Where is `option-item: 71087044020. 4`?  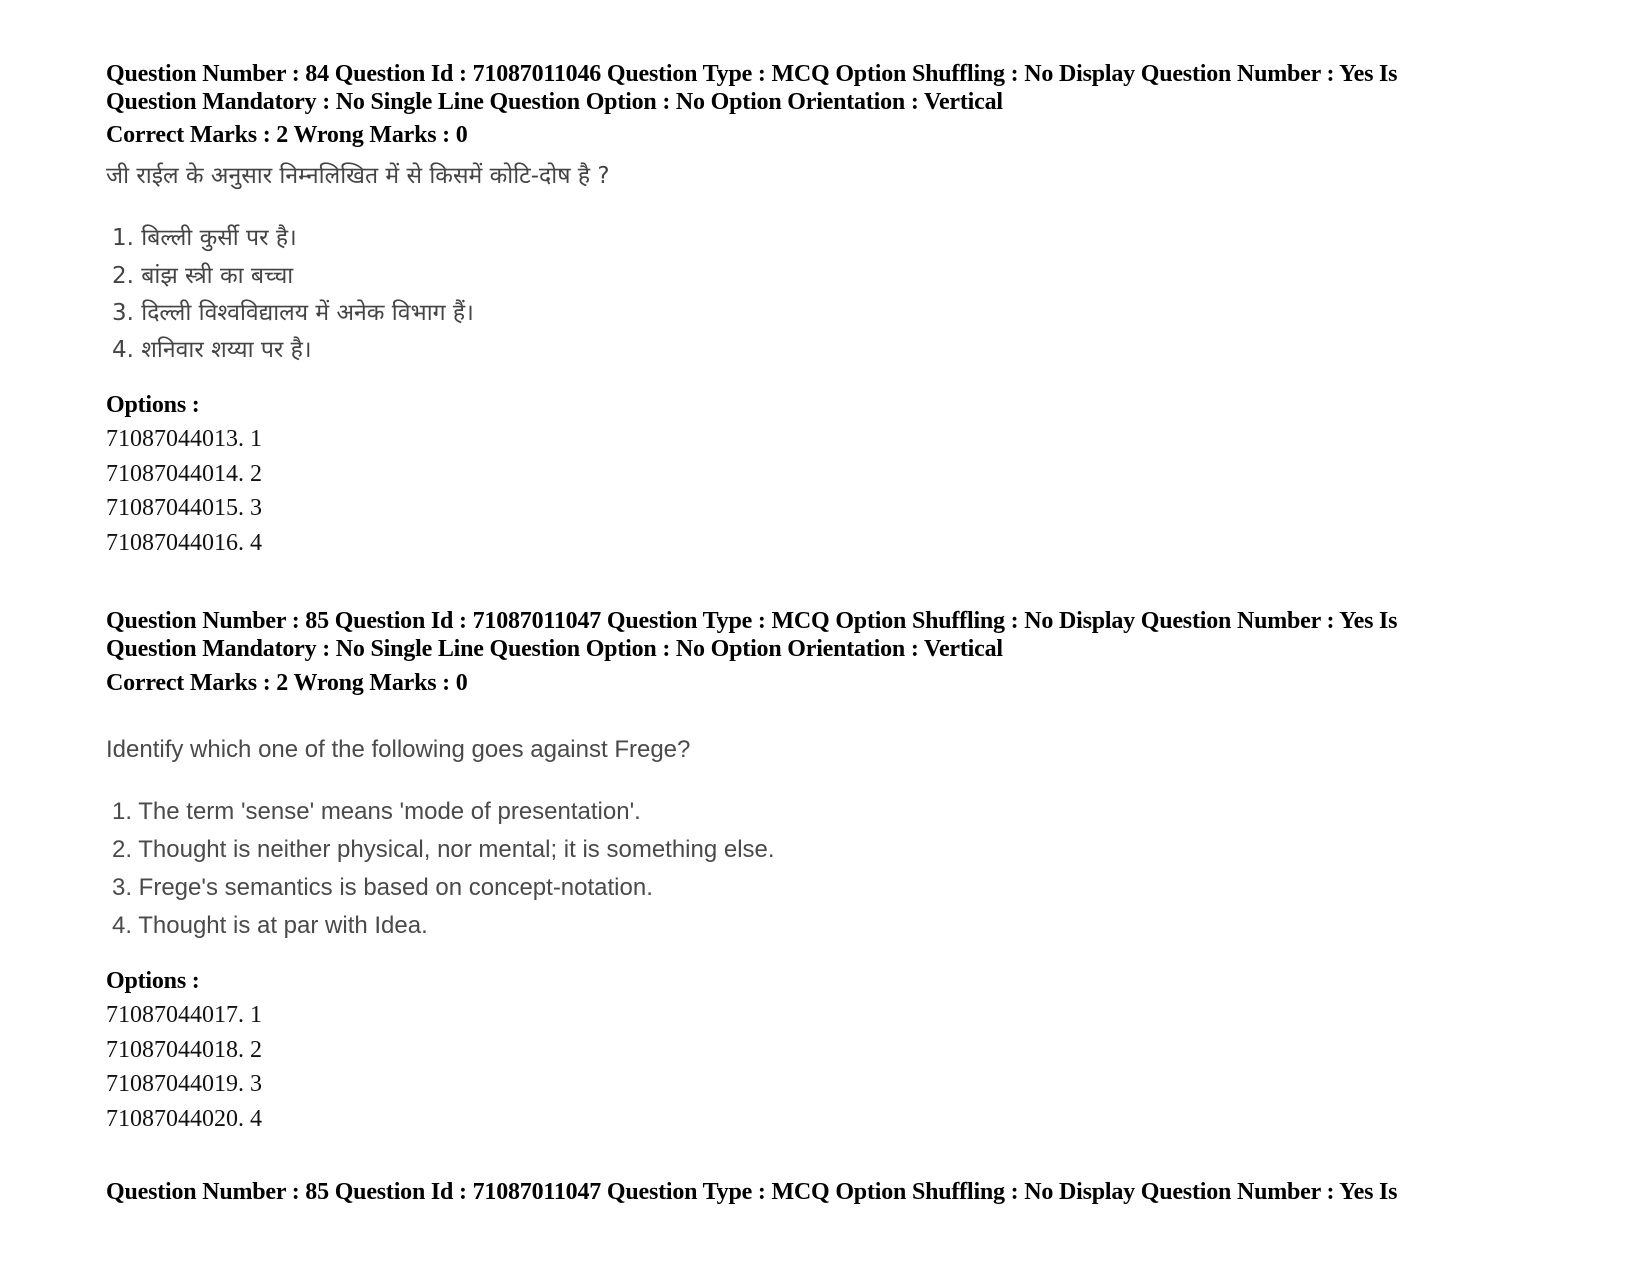 option-item: 71087044020. 4 is located at coordinates (184, 1119).